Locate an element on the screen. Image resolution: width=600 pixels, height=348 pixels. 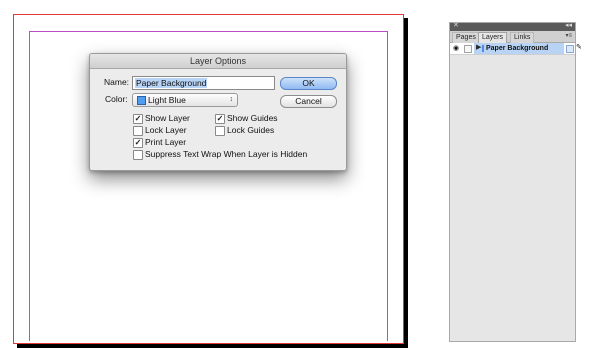
show-guides-label: Show Guides is located at coordinates (252, 118).